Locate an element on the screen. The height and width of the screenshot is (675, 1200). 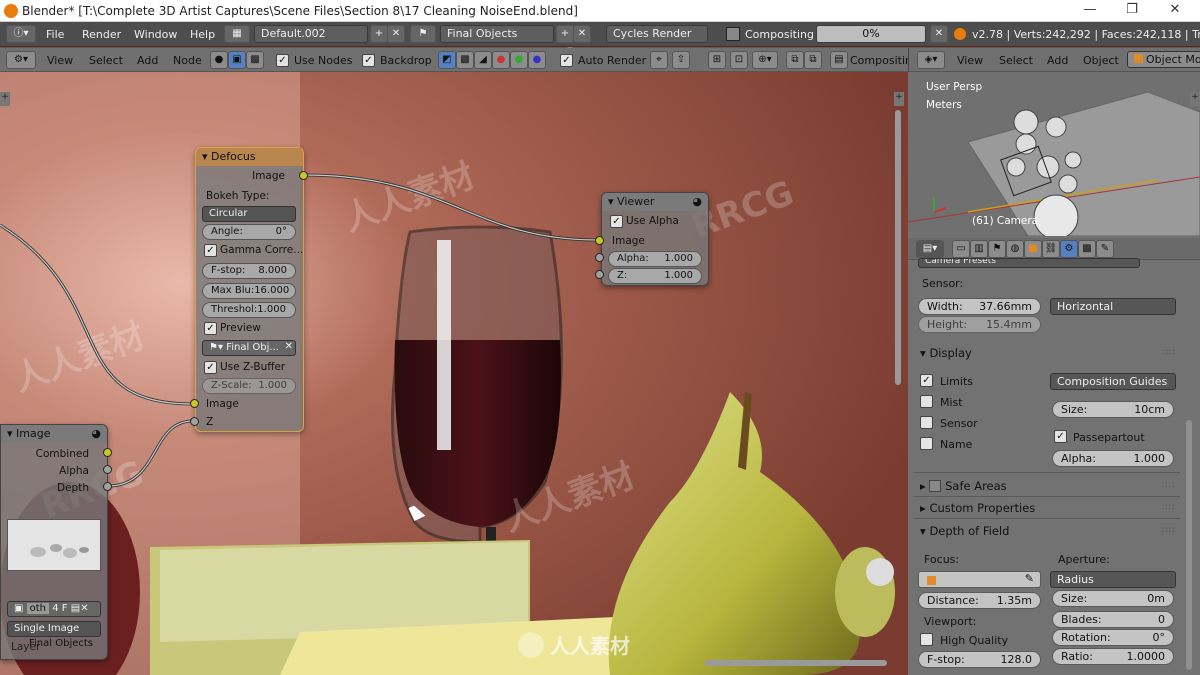
properties-toggle-icon: + is located at coordinates (899, 99).